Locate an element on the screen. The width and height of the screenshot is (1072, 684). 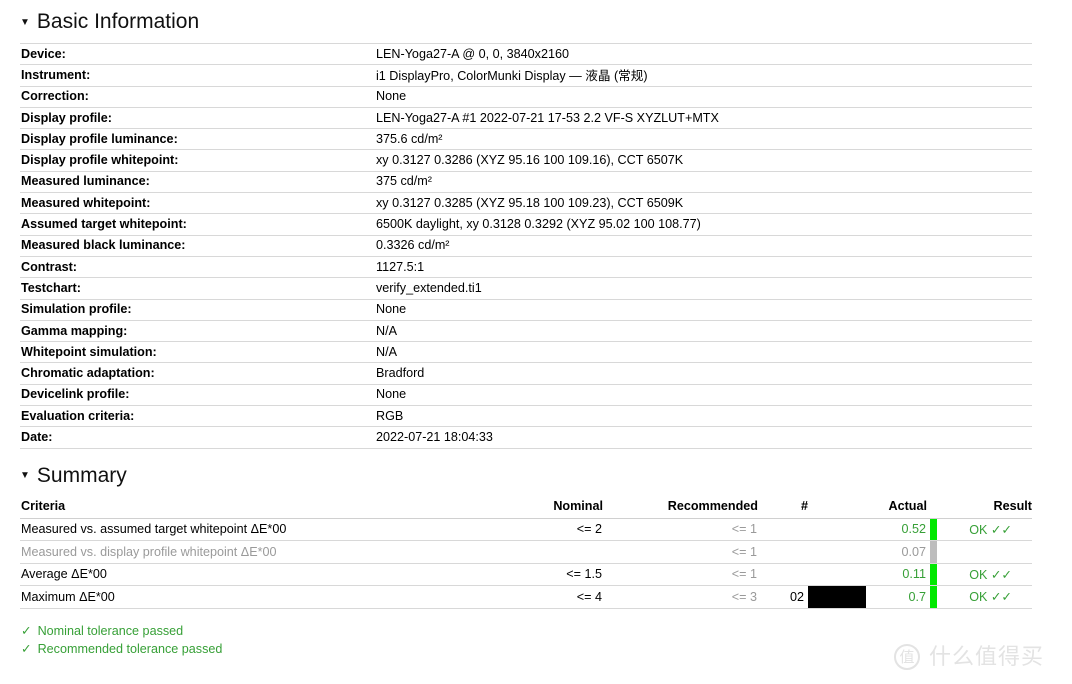
actual-value: 0.11 is located at coordinates (896, 575).